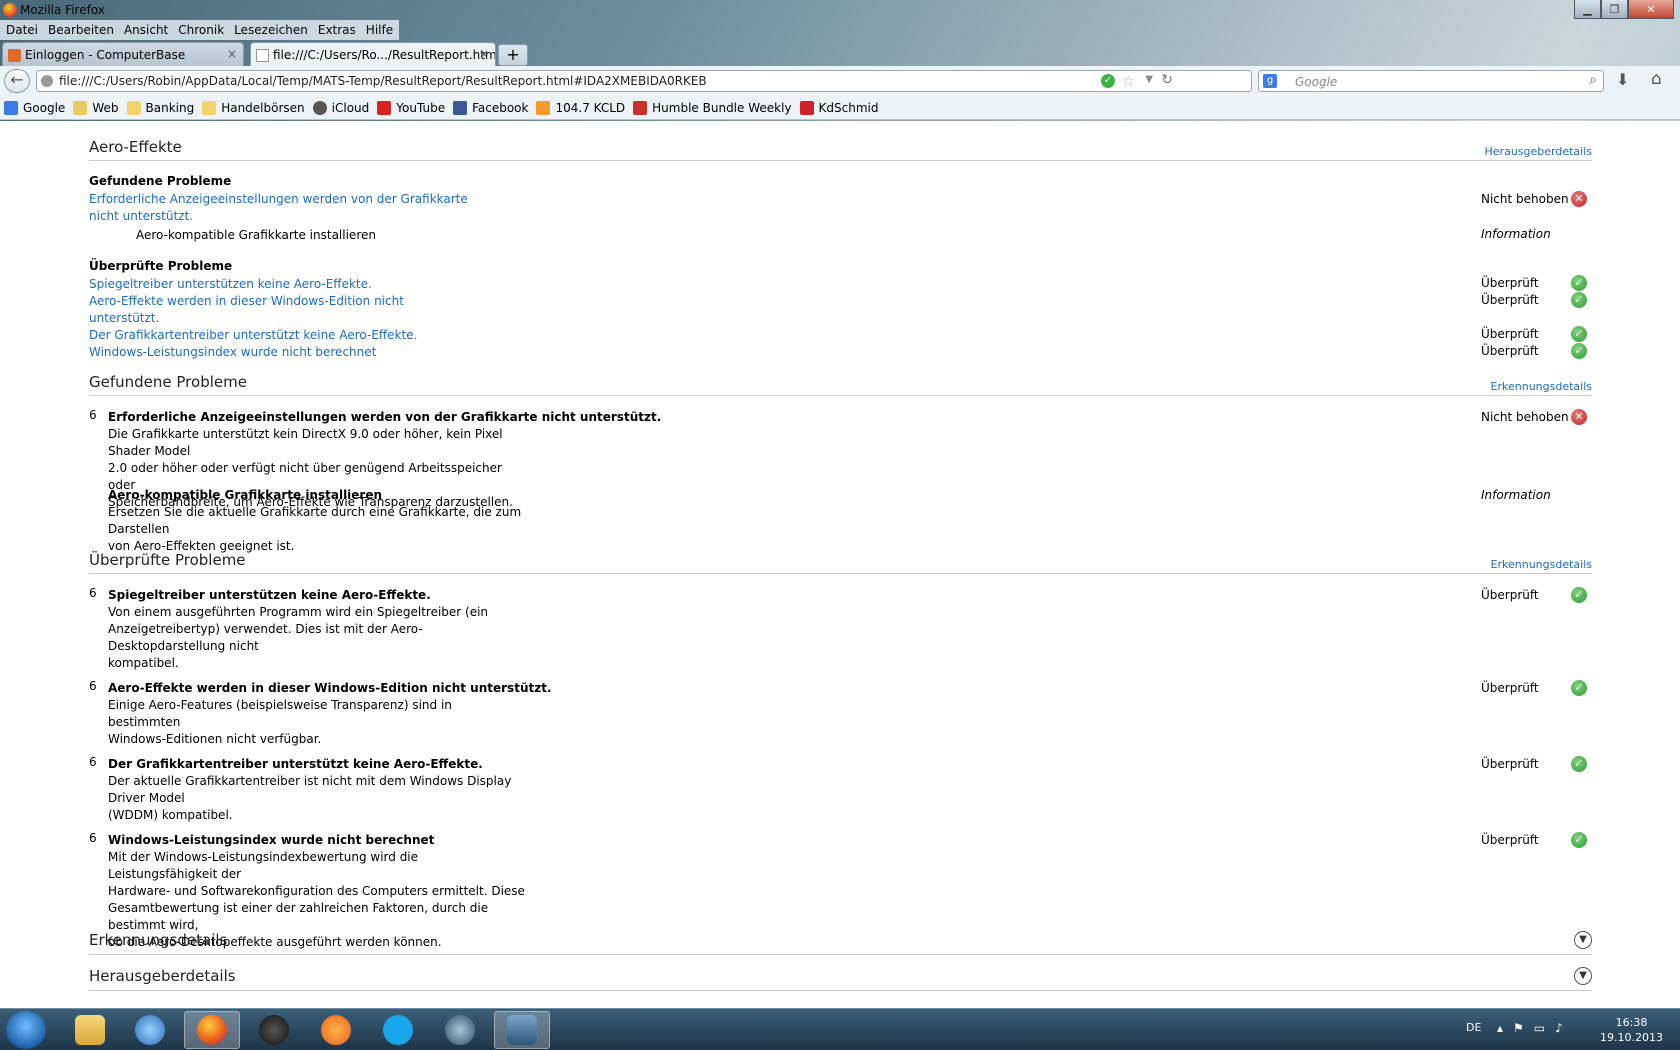 The image size is (1680, 1050). I want to click on status-not-fixed: Nicht behoben, so click(1525, 199).